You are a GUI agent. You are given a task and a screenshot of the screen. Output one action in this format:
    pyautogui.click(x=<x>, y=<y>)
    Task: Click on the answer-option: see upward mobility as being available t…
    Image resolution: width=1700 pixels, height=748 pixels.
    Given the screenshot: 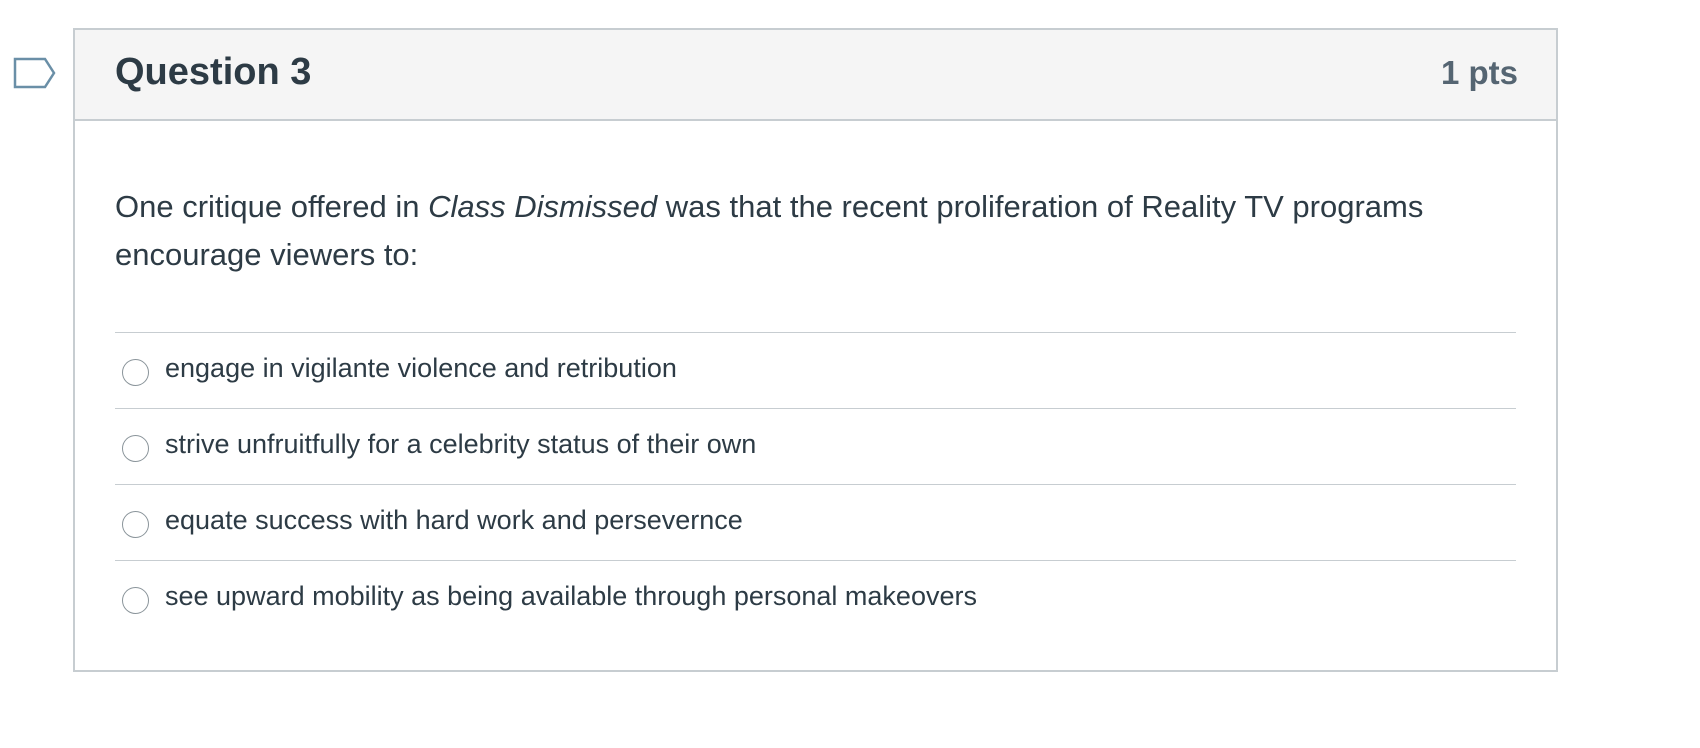 What is the action you would take?
    pyautogui.click(x=815, y=599)
    